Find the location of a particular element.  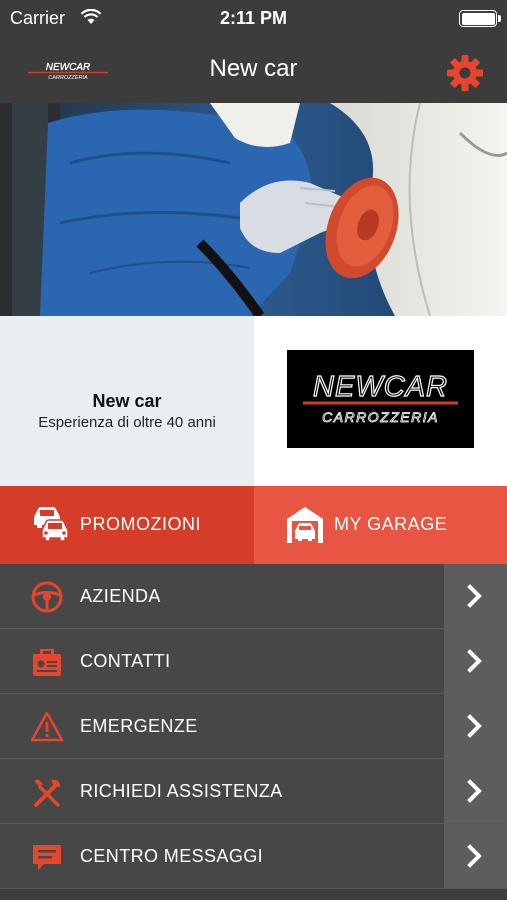

my-garage-button: MY GARAGE is located at coordinates (380, 525).